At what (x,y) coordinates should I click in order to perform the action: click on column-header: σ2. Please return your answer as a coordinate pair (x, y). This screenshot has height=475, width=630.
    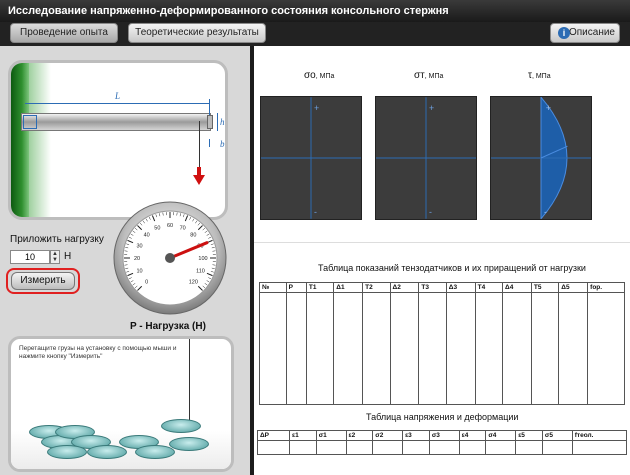
    Looking at the image, I should click on (388, 435).